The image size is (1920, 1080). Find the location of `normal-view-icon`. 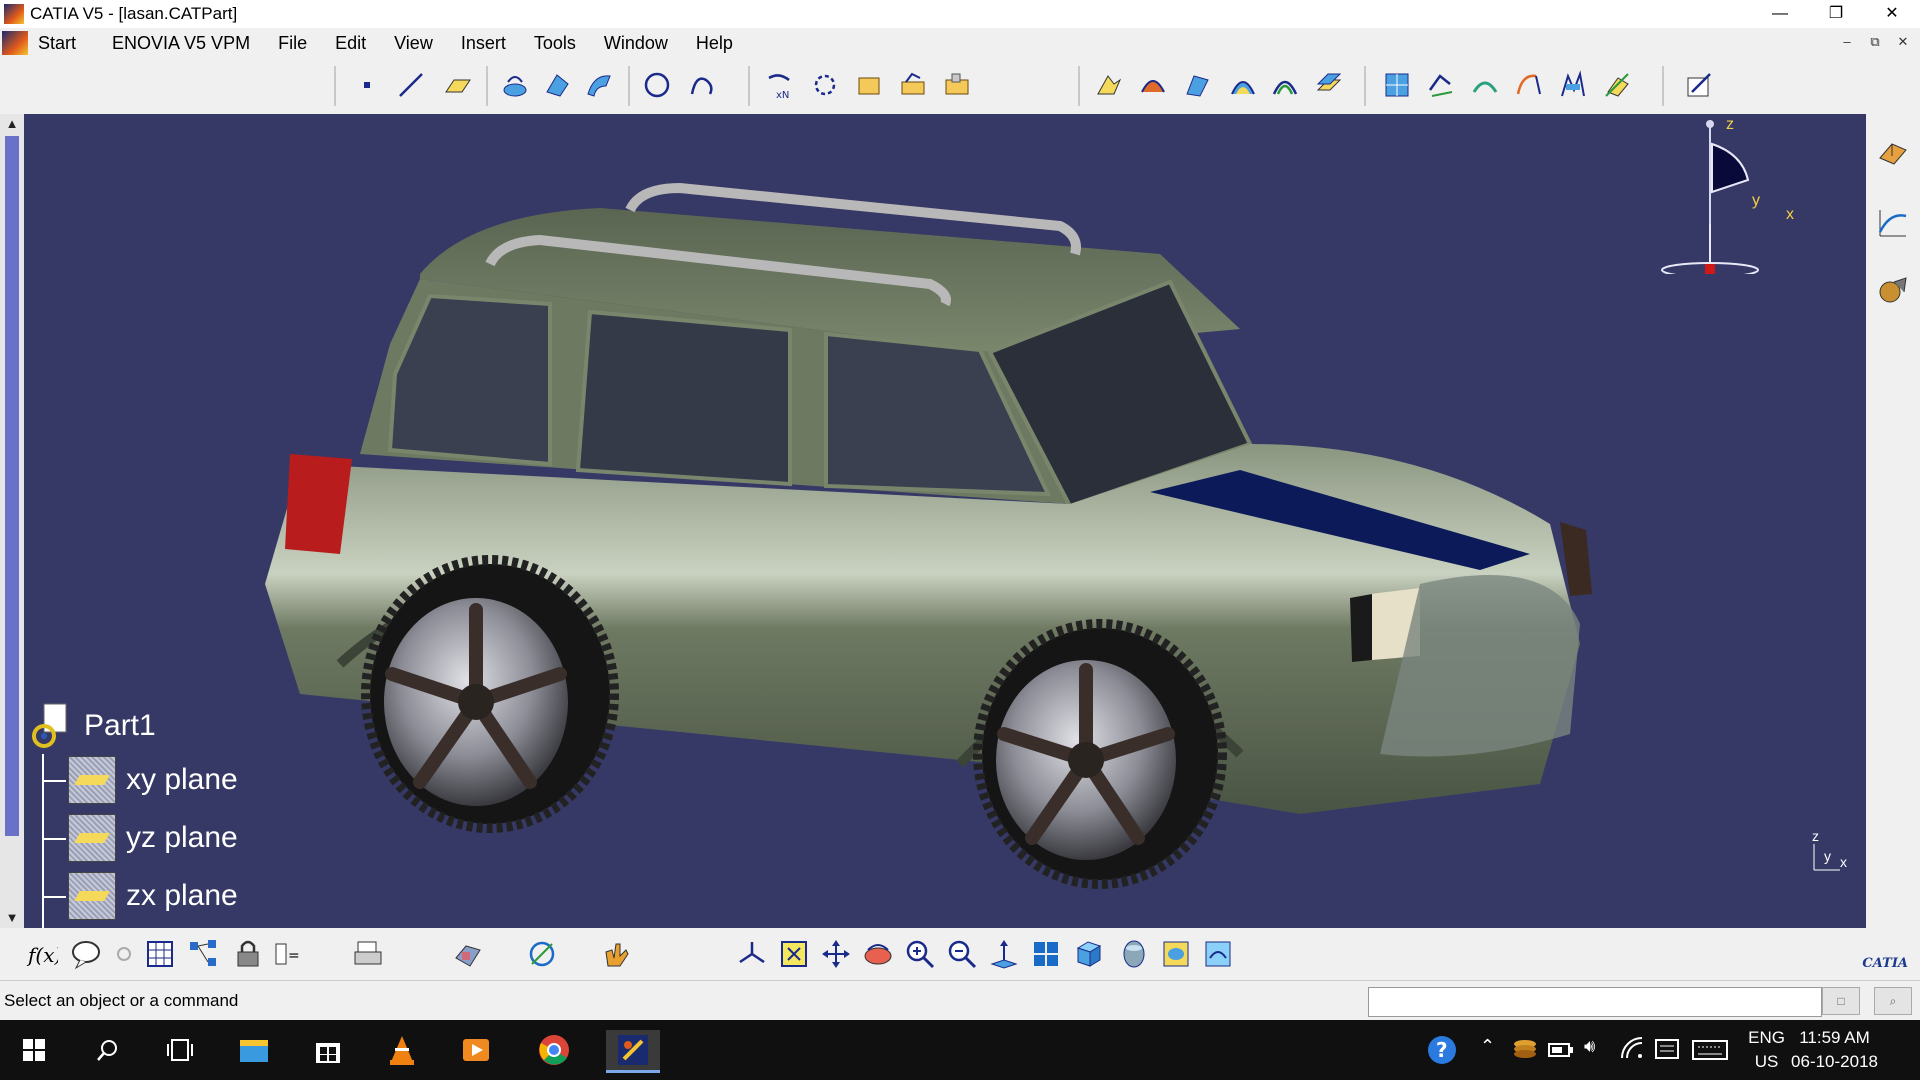

normal-view-icon is located at coordinates (1004, 954).